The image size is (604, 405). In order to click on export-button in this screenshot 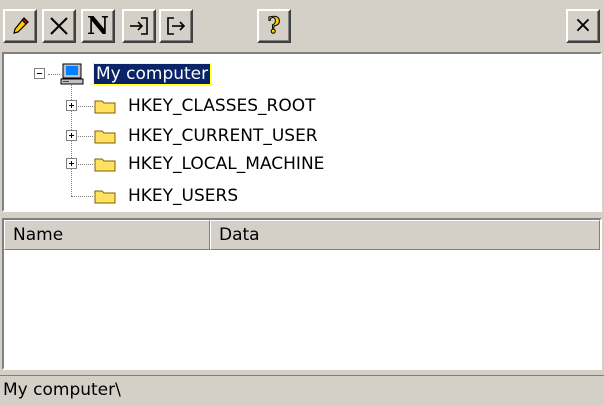, I will do `click(176, 26)`.